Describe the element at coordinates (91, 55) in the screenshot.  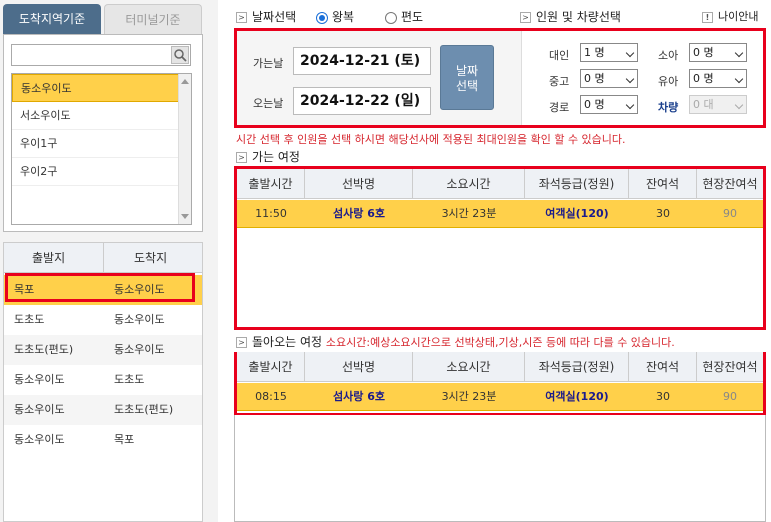
I see `region-search-input` at that location.